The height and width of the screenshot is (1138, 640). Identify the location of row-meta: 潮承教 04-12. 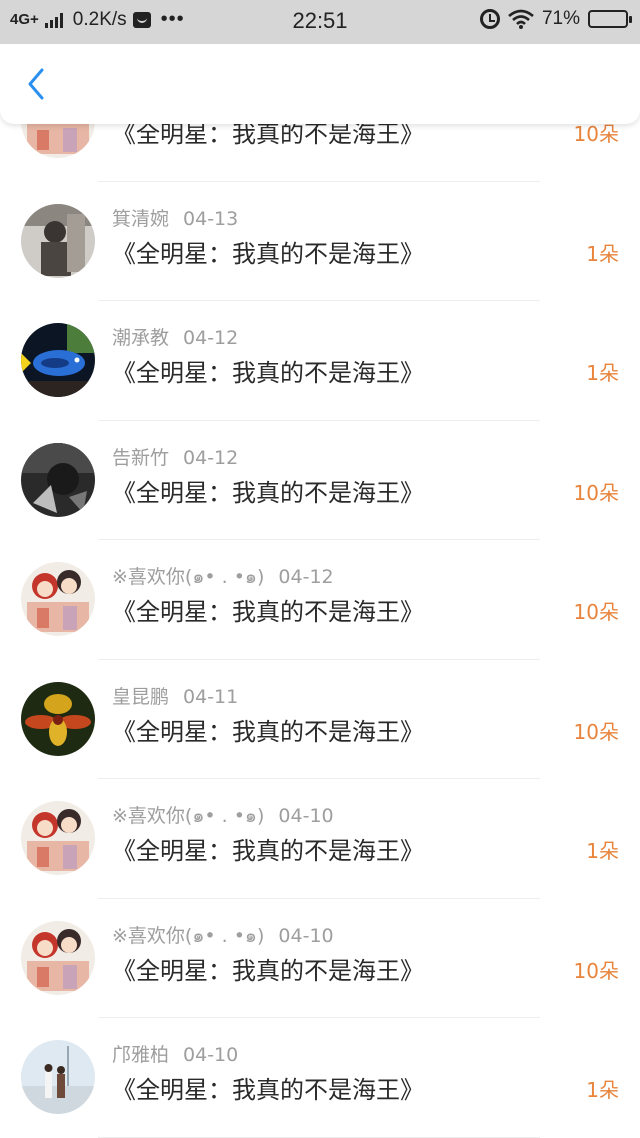
(175, 336).